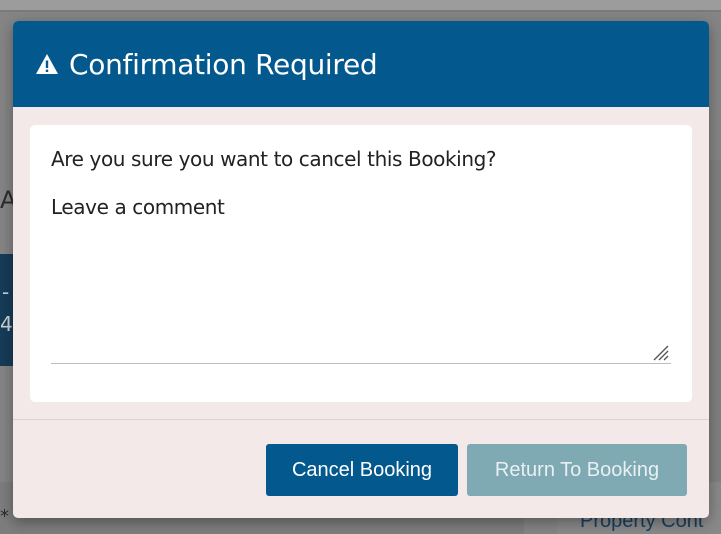  Describe the element at coordinates (223, 64) in the screenshot. I see `dialog-title: Confirmation Required` at that location.